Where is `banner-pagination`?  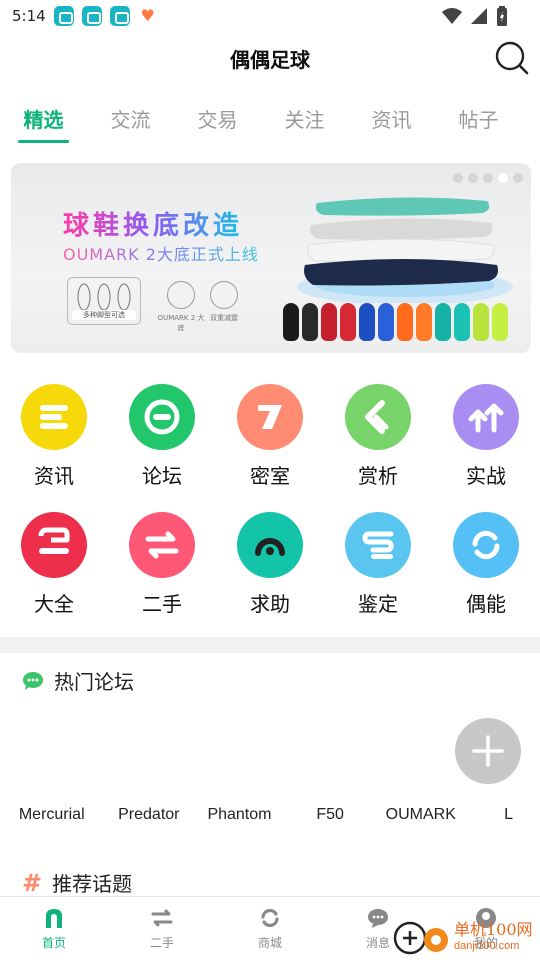
banner-pagination is located at coordinates (488, 178).